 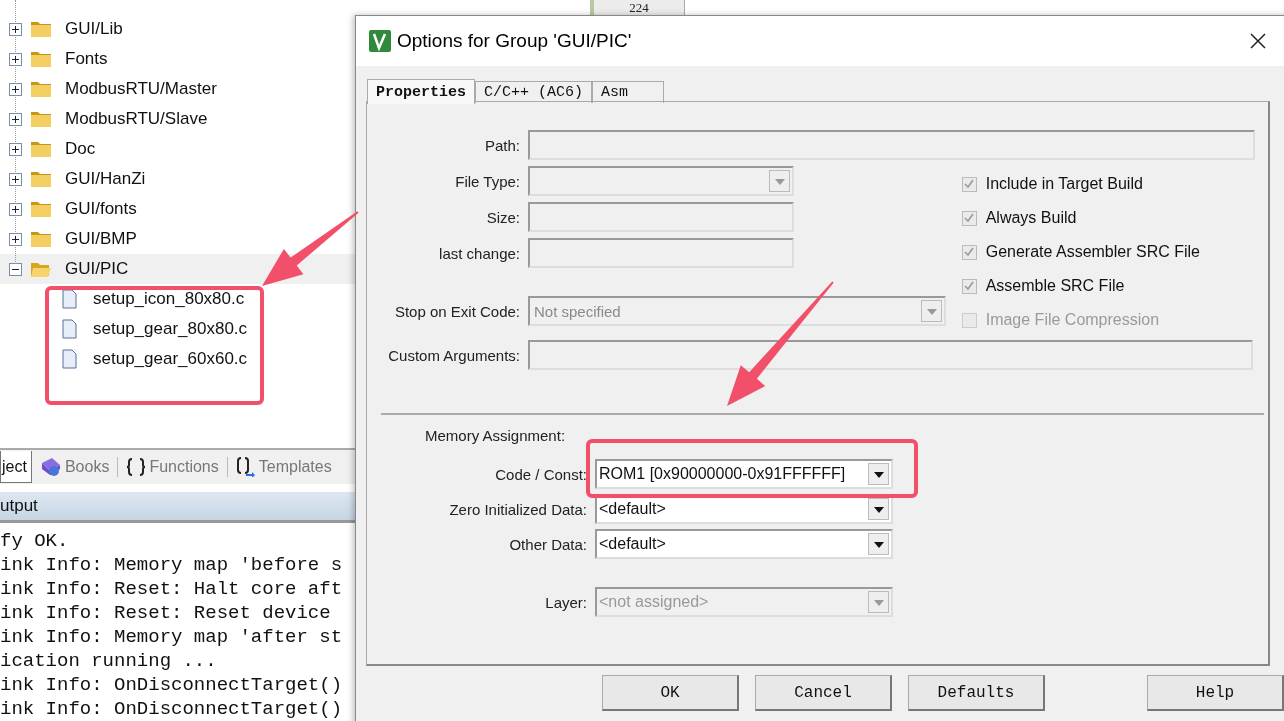 I want to click on dialog-button: Cancel, so click(x=823, y=693).